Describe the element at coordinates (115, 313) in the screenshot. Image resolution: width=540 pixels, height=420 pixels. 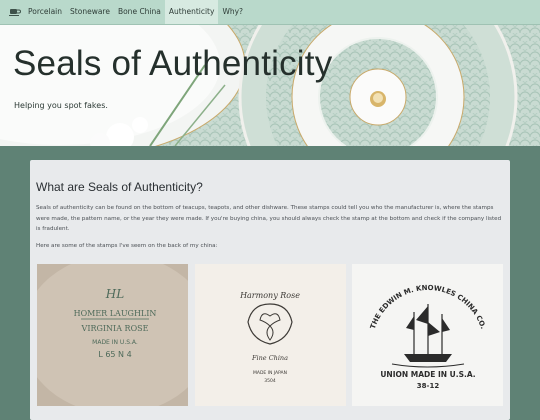
I see `stamp-line: HOMER LAUGHLIN` at that location.